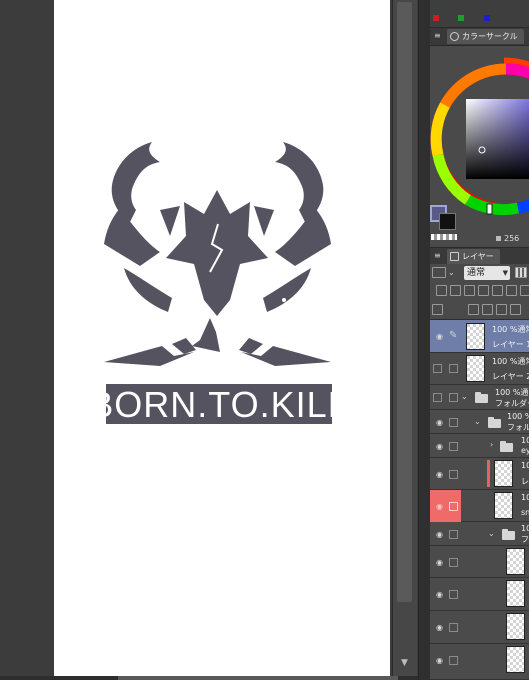  I want to click on mask-icon, so click(497, 290).